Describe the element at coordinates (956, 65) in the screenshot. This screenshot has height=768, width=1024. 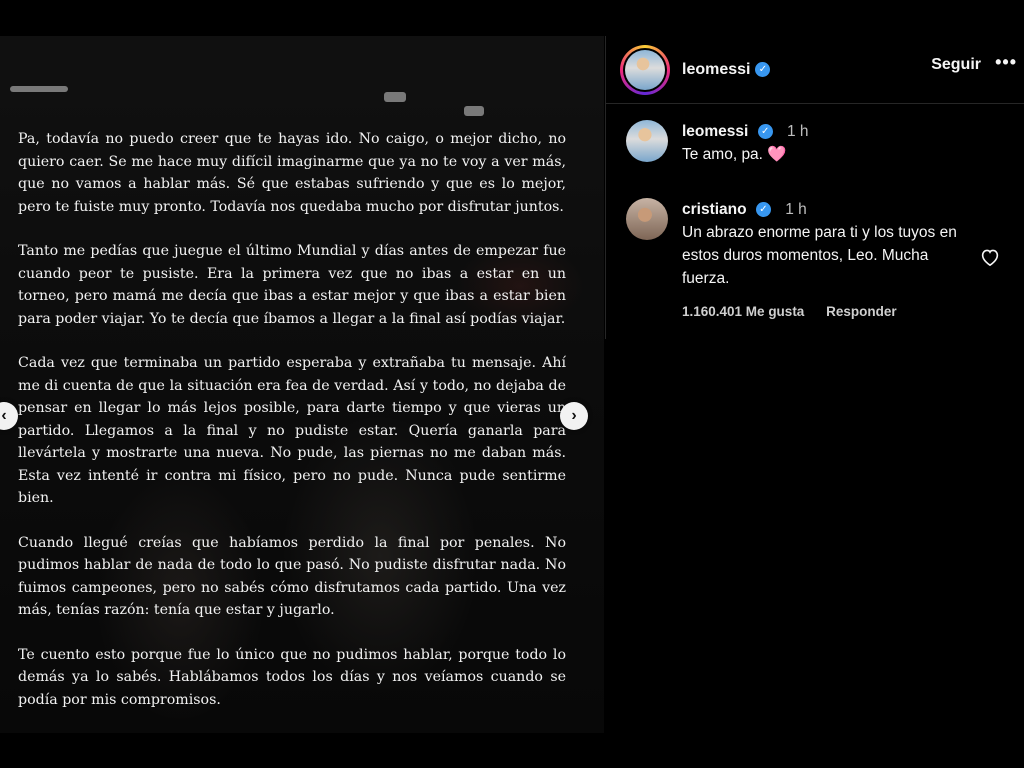
I see `follow-button: Seguir` at that location.